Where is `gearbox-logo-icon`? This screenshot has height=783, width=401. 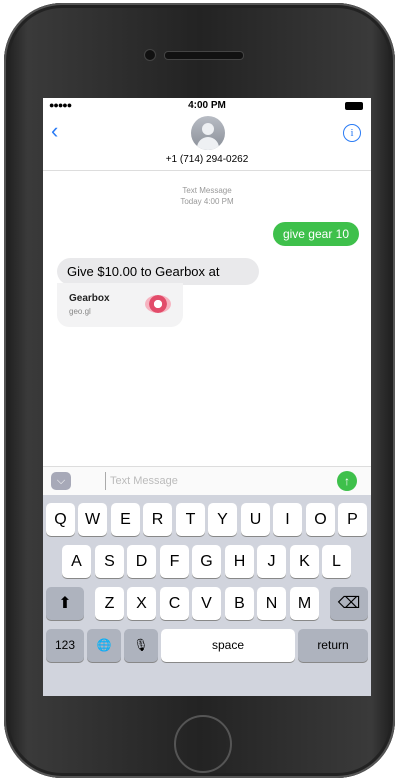
gearbox-logo-icon is located at coordinates (158, 304).